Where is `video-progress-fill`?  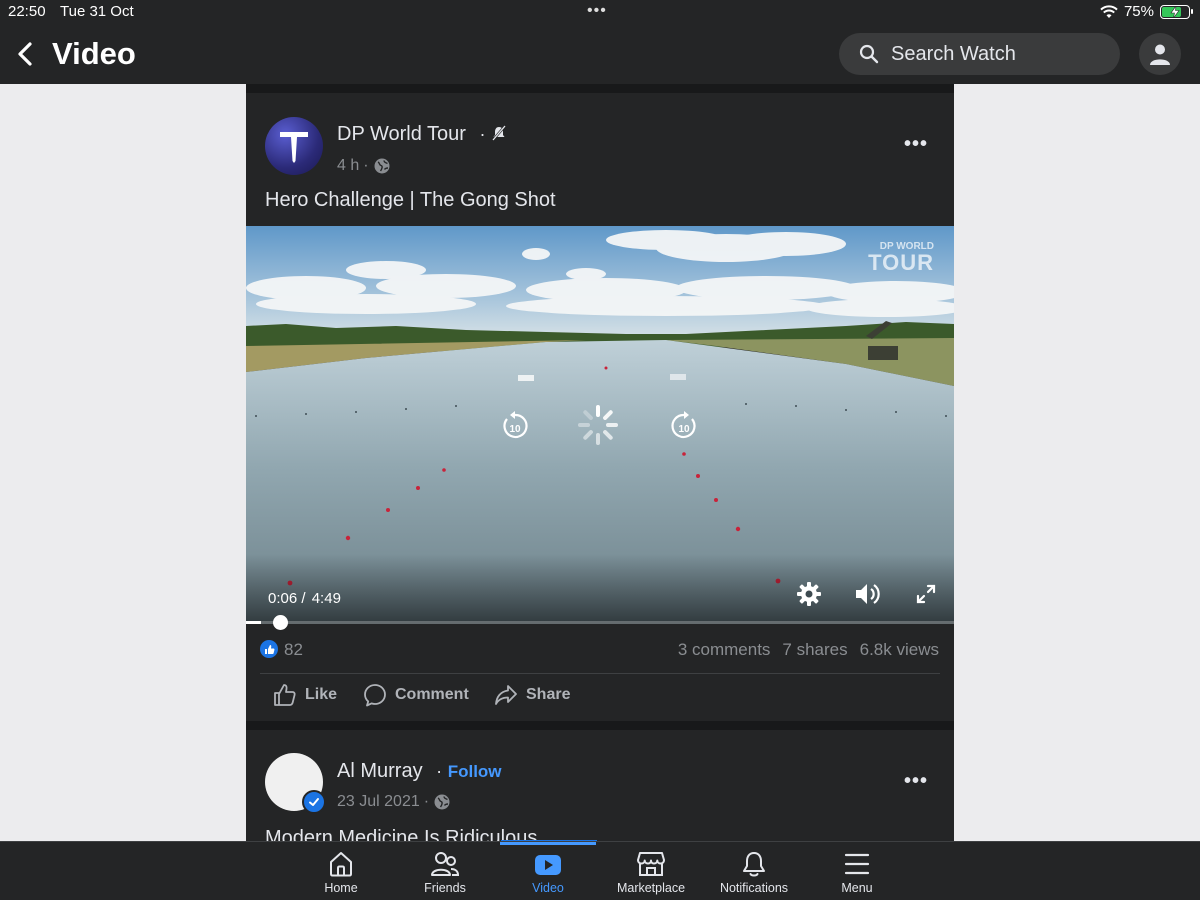 video-progress-fill is located at coordinates (253, 622).